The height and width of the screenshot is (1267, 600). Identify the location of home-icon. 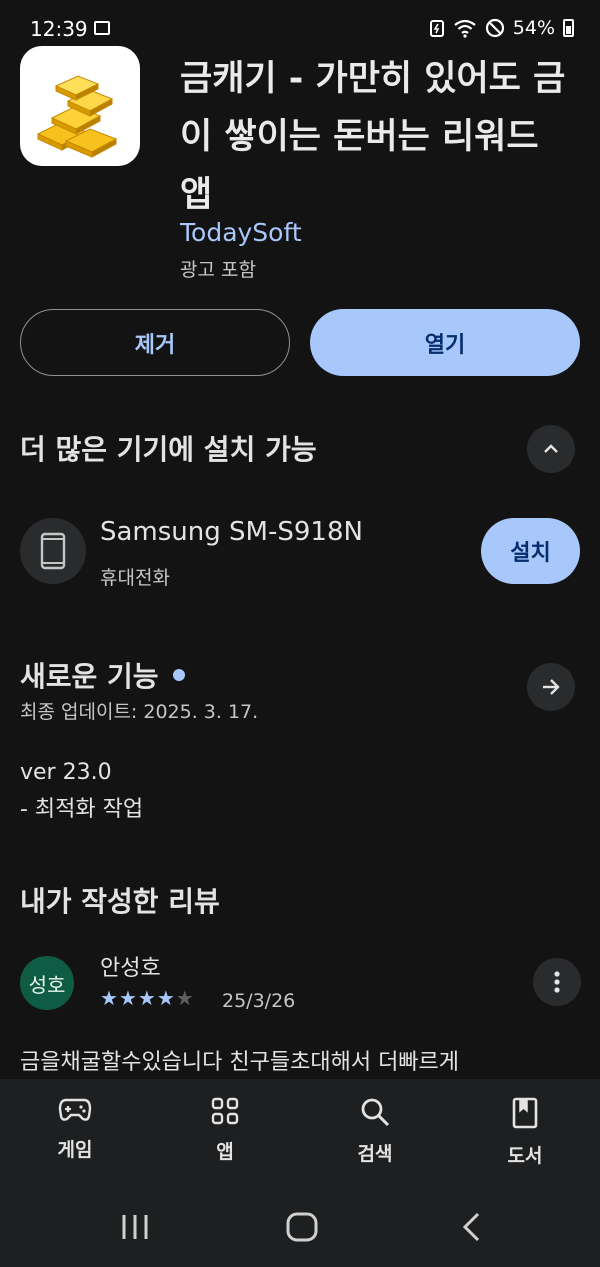
(302, 1227).